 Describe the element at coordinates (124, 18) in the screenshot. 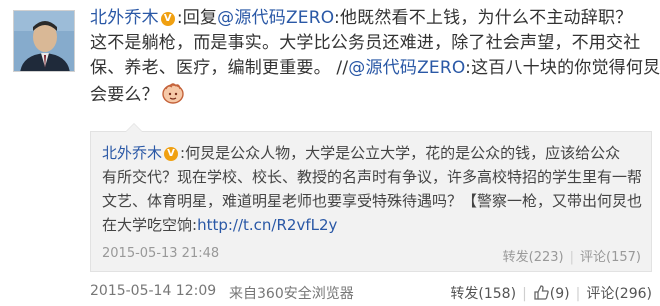

I see `author-name: 北外乔木` at that location.